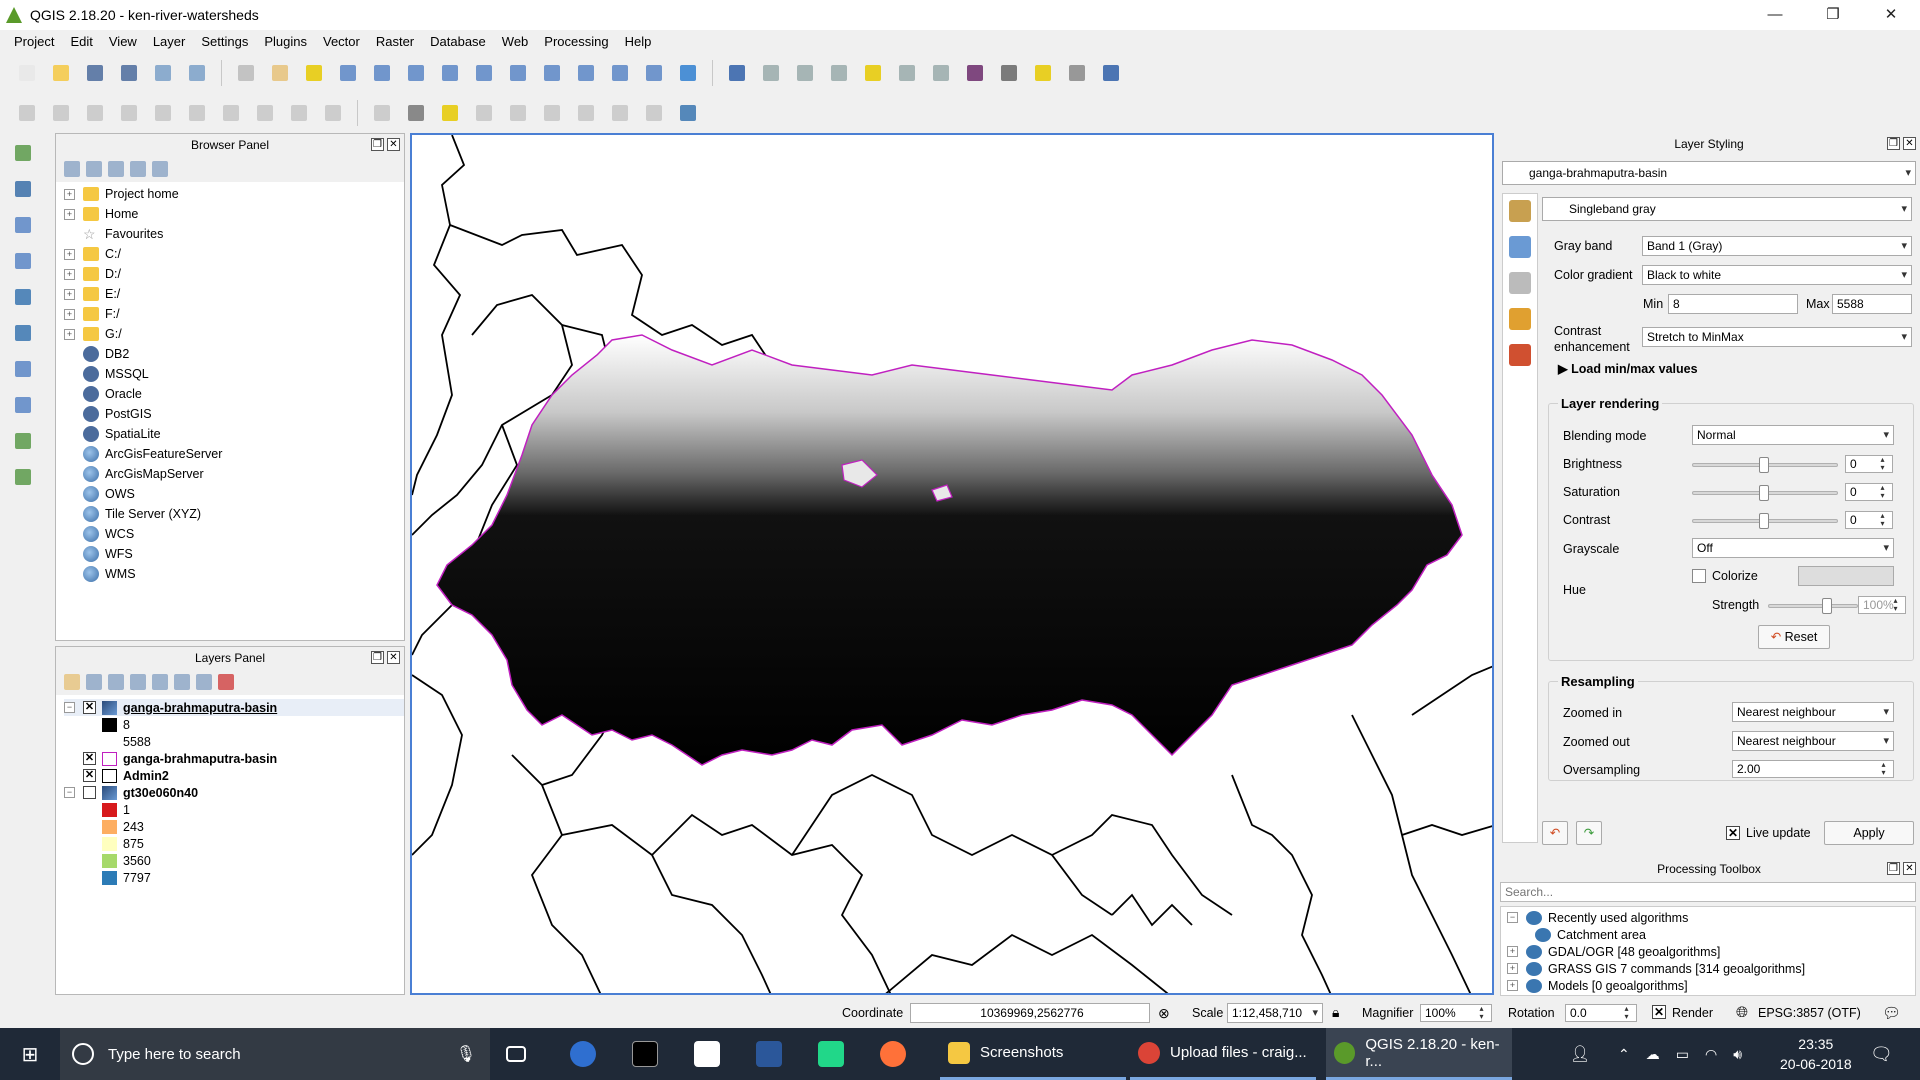  Describe the element at coordinates (620, 73) in the screenshot. I see `new-bookmark-icon` at that location.